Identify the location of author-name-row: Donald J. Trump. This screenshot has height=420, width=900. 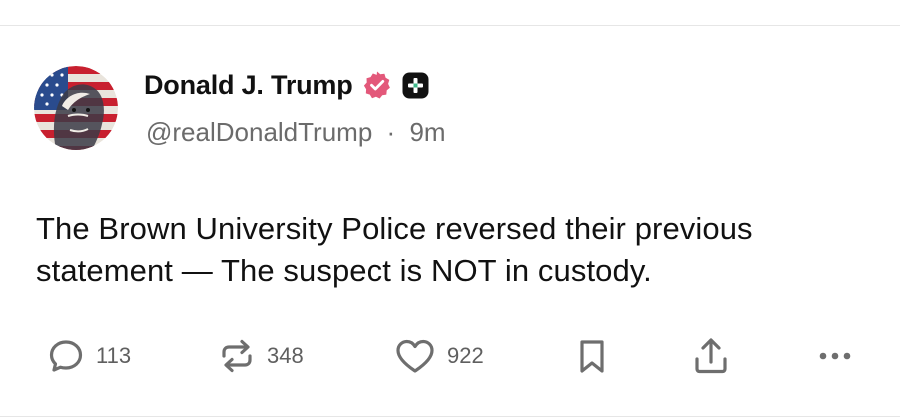
(286, 85).